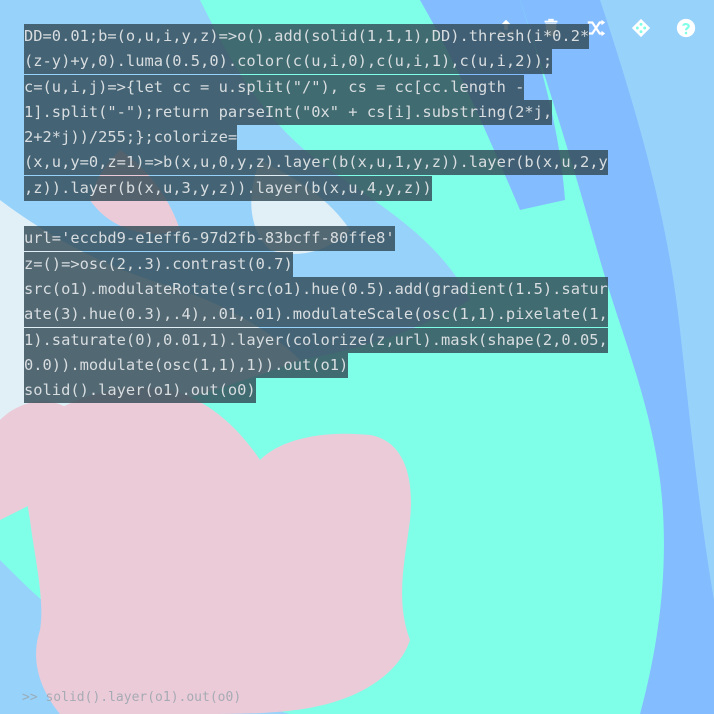  What do you see at coordinates (186, 365) in the screenshot?
I see `code-line: 0.0)).modulate(osc(1,1),1)).out(o1)` at bounding box center [186, 365].